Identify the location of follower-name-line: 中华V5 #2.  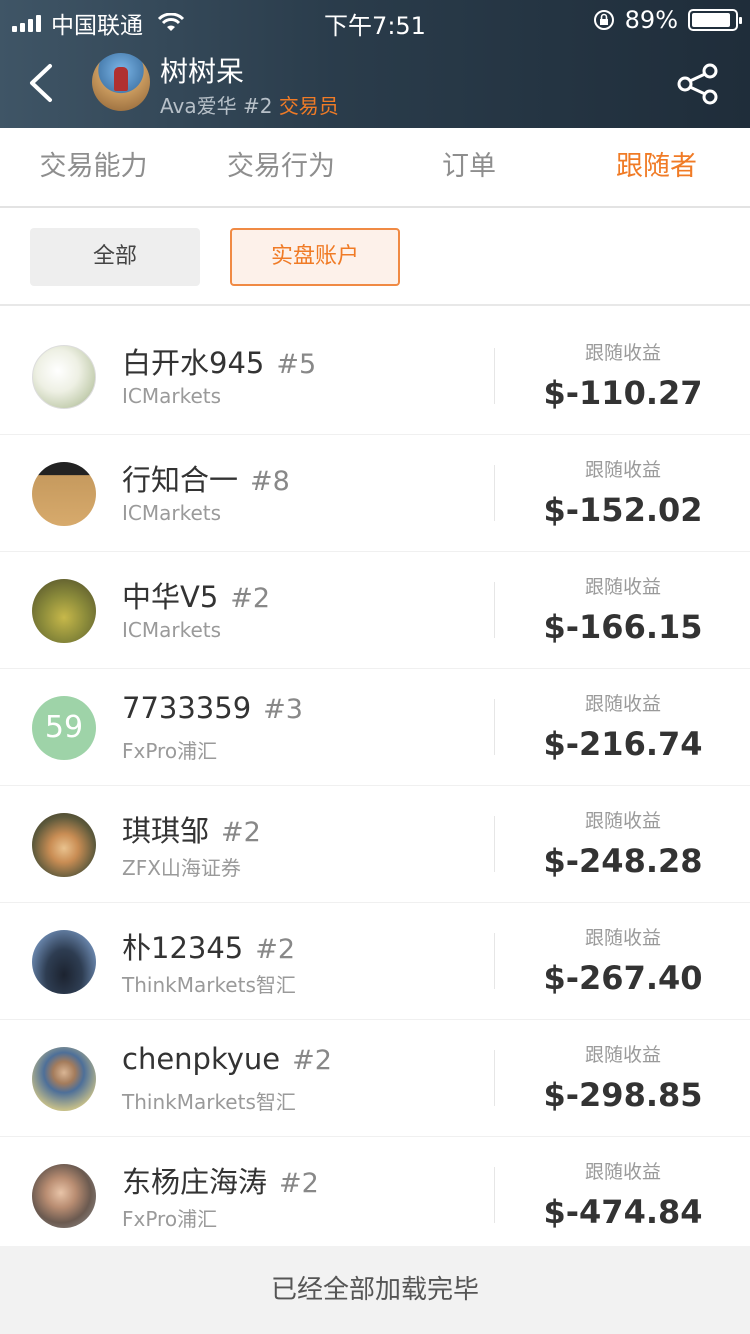
(196, 595).